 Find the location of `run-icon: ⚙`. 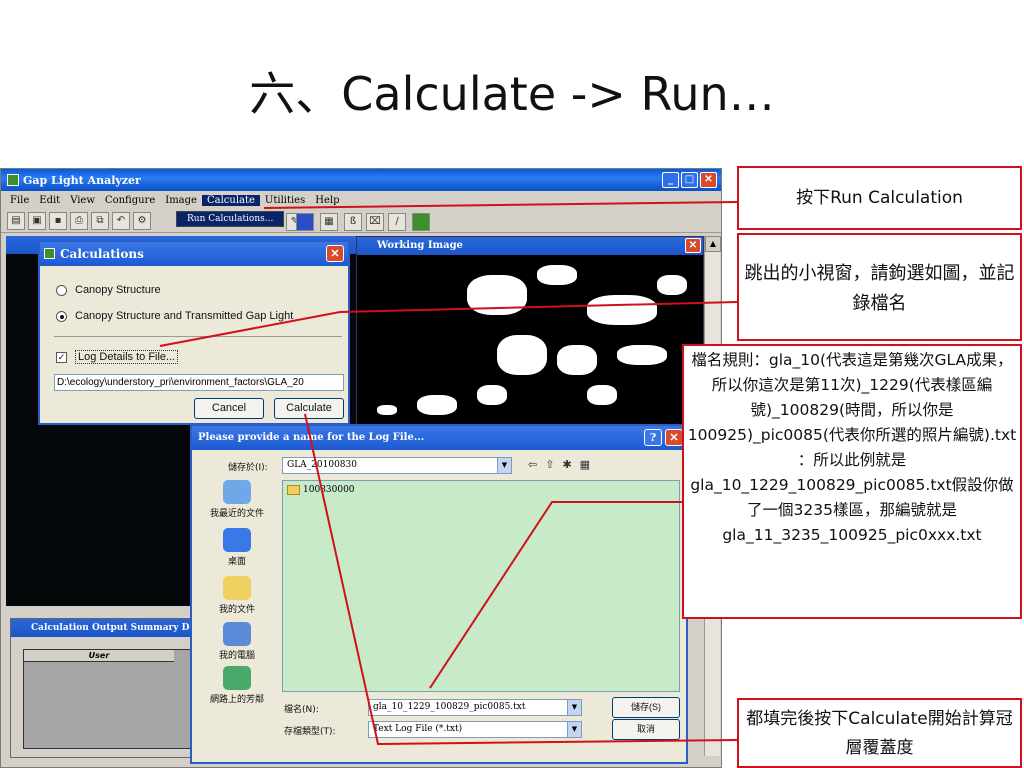

run-icon: ⚙ is located at coordinates (142, 220).